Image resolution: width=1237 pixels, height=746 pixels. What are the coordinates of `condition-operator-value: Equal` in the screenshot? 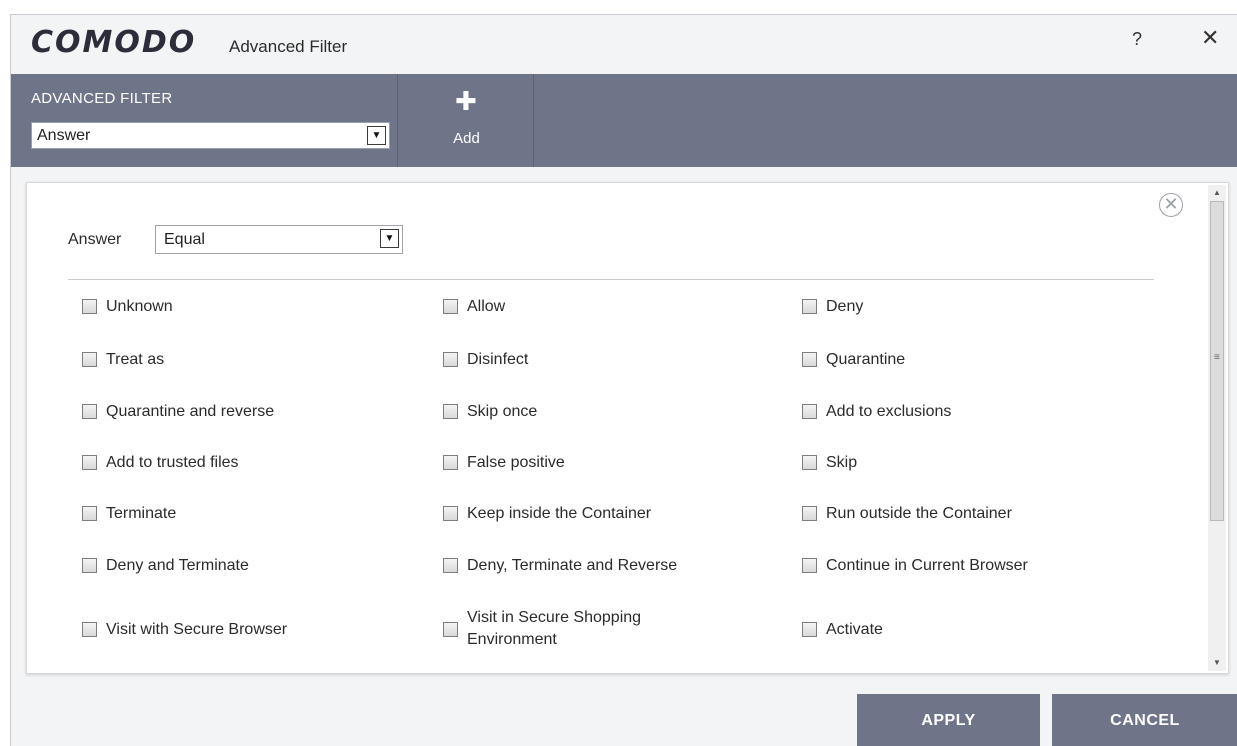 It's located at (184, 239).